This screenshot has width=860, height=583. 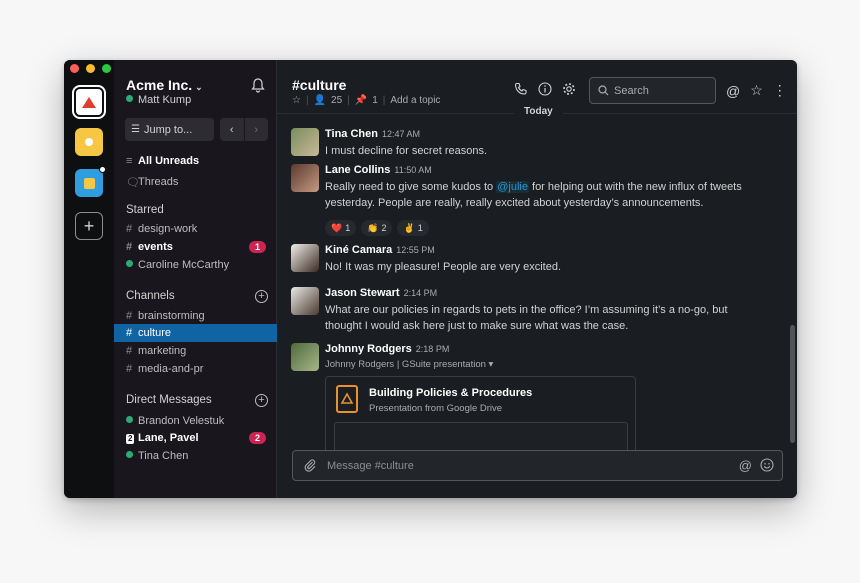 I want to click on mentions-icon: @, so click(x=733, y=91).